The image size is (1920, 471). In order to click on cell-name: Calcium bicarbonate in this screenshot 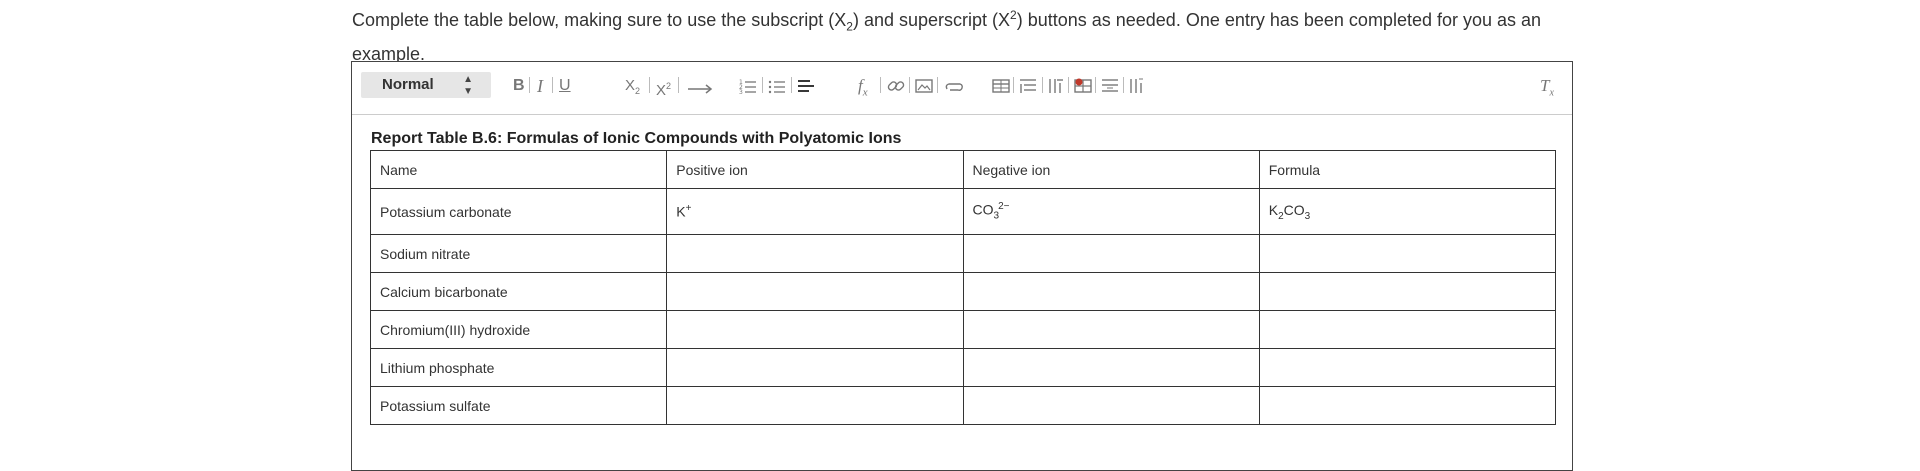, I will do `click(518, 291)`.